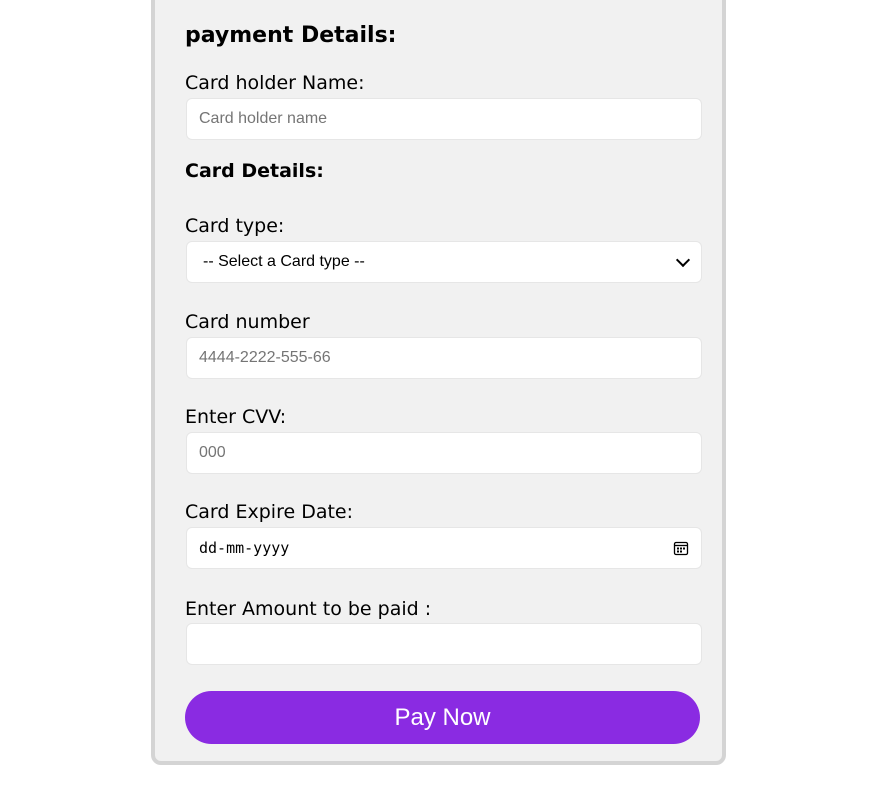 Image resolution: width=882 pixels, height=802 pixels. What do you see at coordinates (308, 609) in the screenshot?
I see `amount-label: Enter Amount to be paid :` at bounding box center [308, 609].